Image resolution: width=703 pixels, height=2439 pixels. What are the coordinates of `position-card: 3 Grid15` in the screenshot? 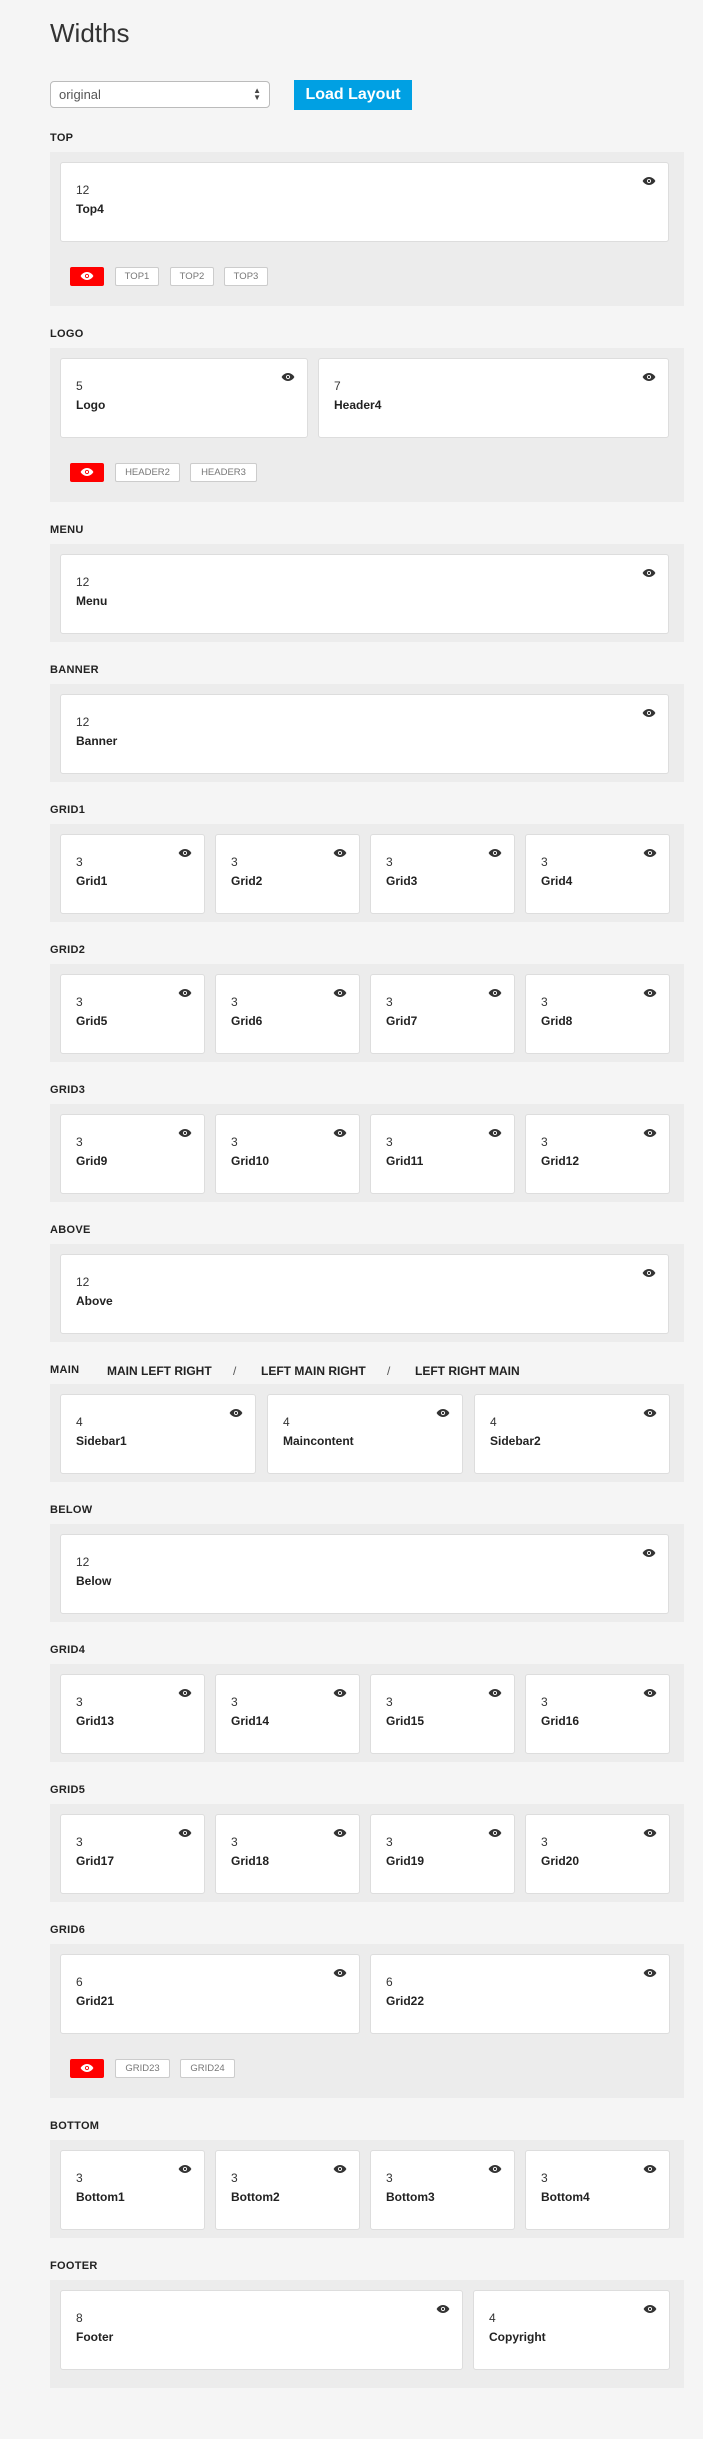 It's located at (442, 1714).